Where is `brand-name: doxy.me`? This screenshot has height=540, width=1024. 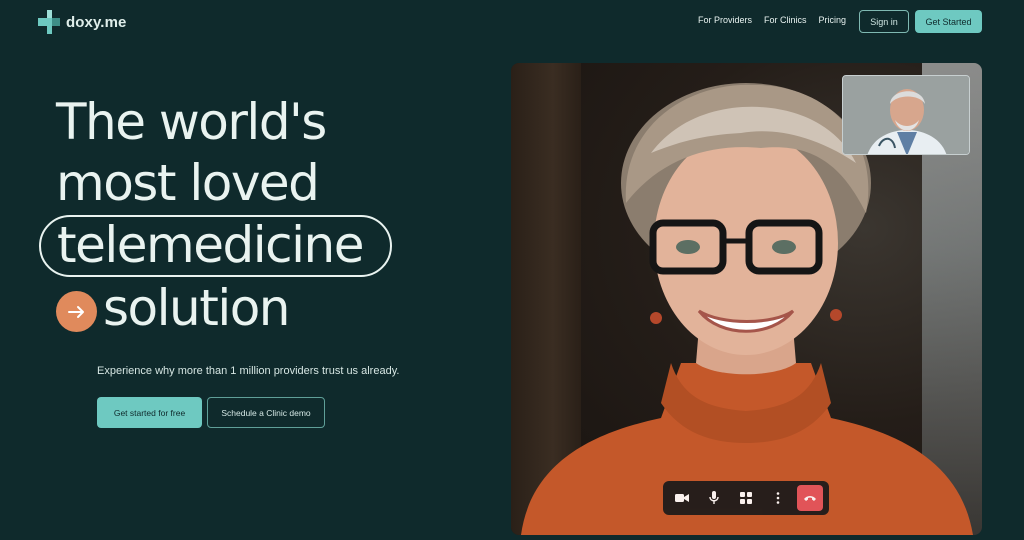 brand-name: doxy.me is located at coordinates (96, 22).